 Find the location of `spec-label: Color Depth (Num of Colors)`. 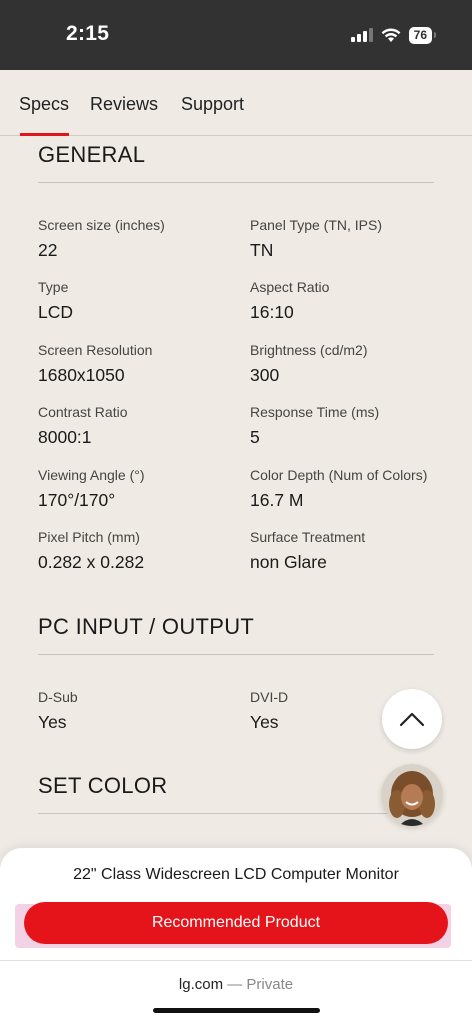

spec-label: Color Depth (Num of Colors) is located at coordinates (339, 475).